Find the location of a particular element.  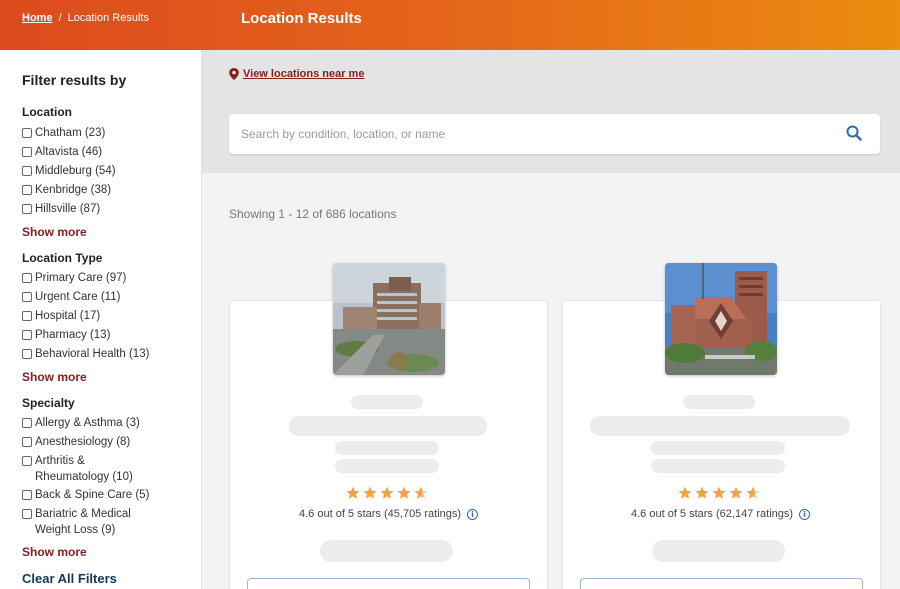

filter-group-title-location-type: Location Type is located at coordinates (62, 258).